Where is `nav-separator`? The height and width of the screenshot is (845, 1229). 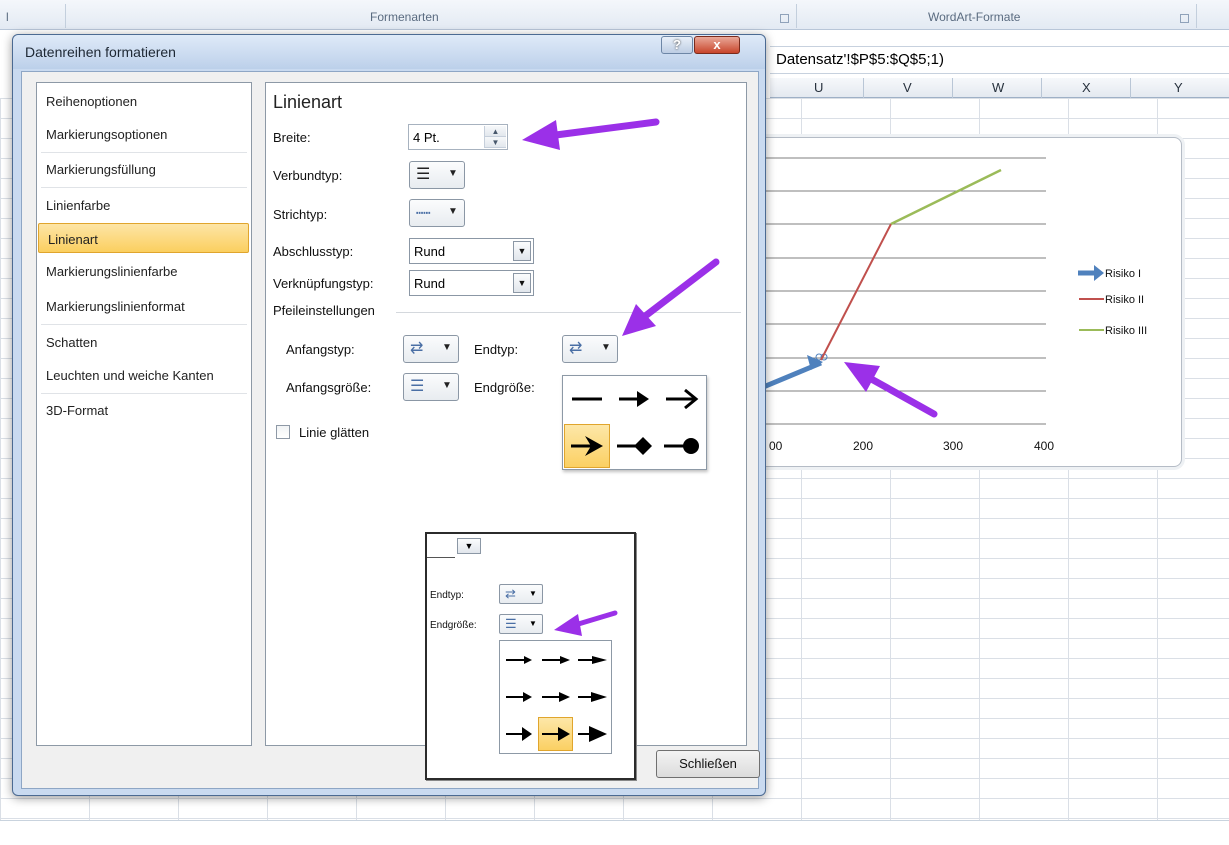
nav-separator is located at coordinates (144, 324).